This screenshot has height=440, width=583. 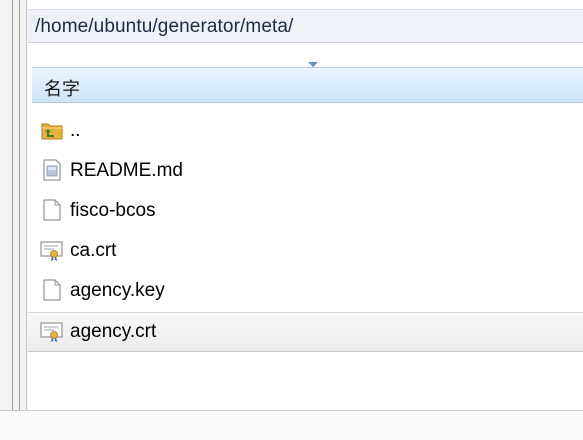 I want to click on file-row-fisco-bcos: fisco-bcos, so click(x=305, y=212).